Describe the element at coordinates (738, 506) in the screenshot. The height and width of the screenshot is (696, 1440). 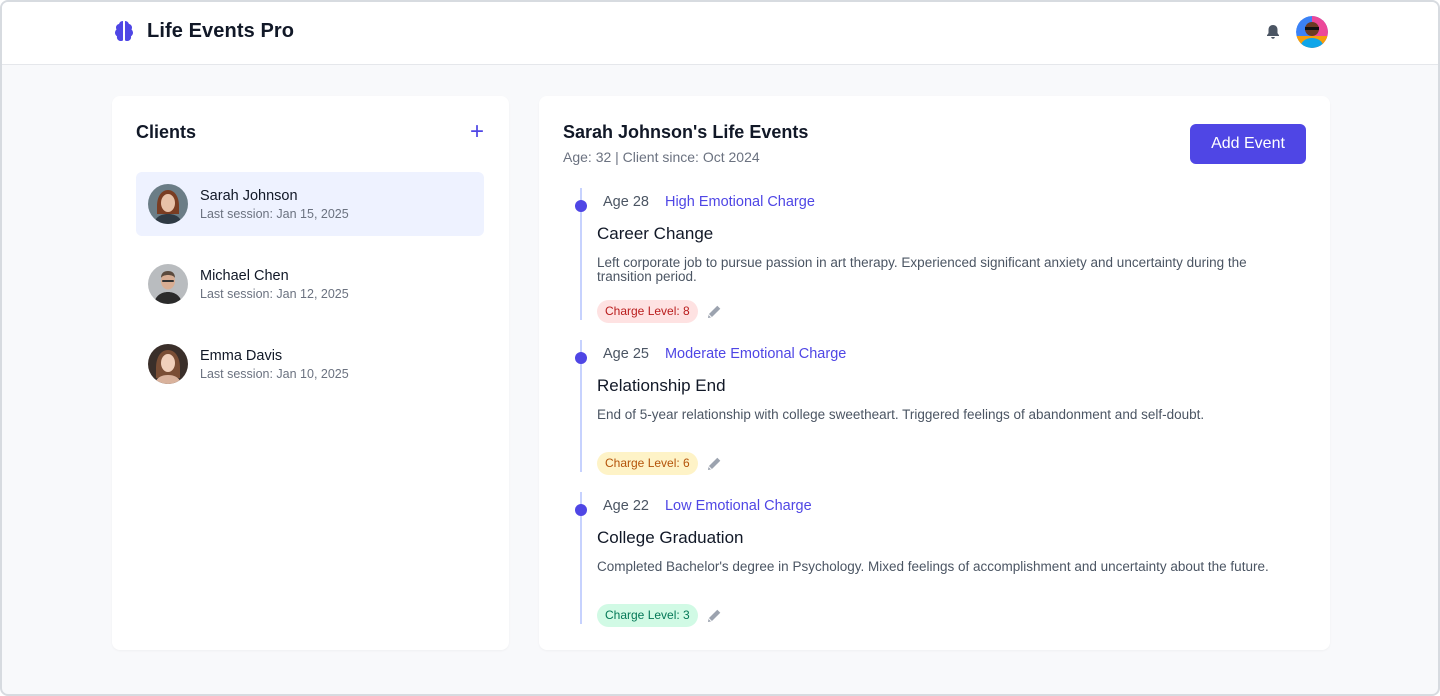
I see `event-charge-category: Low Emotional Charge` at that location.